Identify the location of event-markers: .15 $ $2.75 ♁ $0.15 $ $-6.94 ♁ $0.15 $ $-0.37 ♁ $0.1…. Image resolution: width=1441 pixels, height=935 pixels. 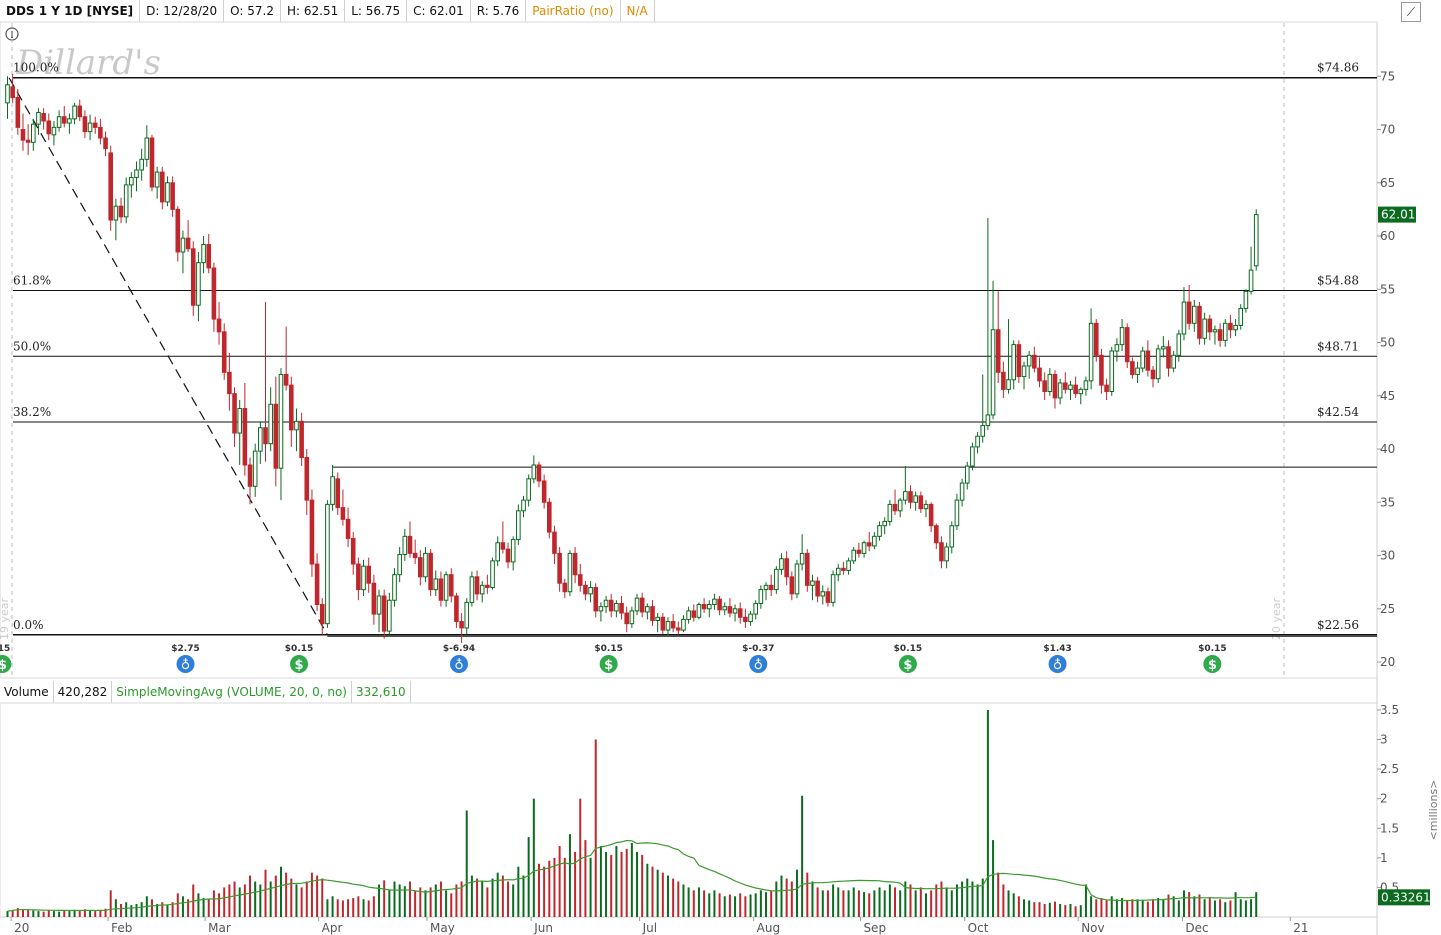
(613, 658).